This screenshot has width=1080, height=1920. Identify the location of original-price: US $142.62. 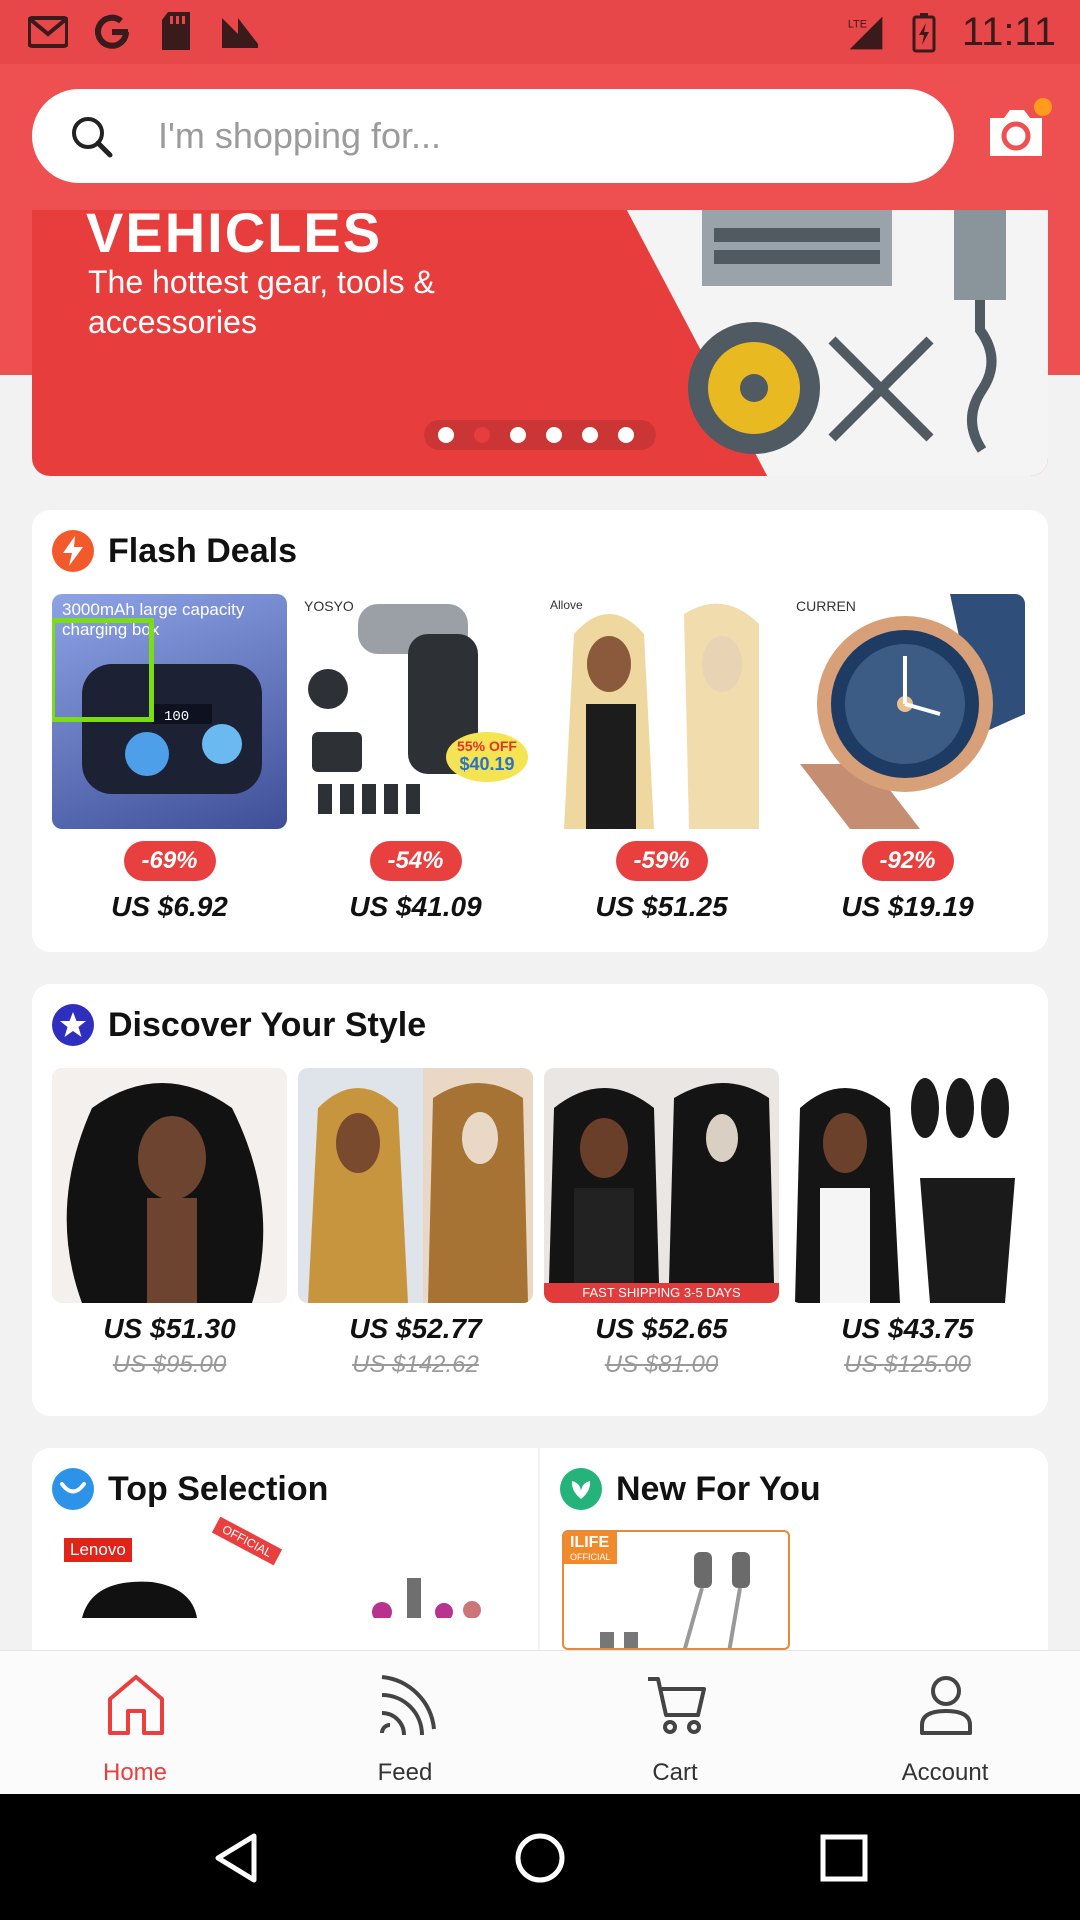
(415, 1364).